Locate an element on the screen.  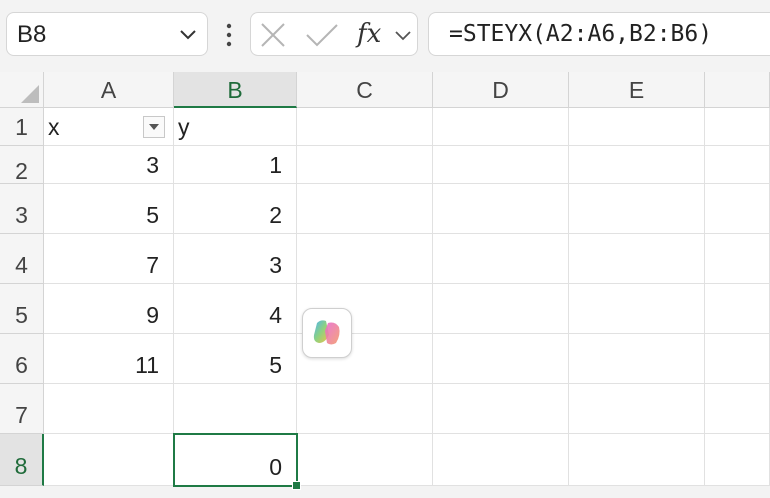
formula-text: =STEYX(A2:A6,B2:B6) is located at coordinates (580, 34).